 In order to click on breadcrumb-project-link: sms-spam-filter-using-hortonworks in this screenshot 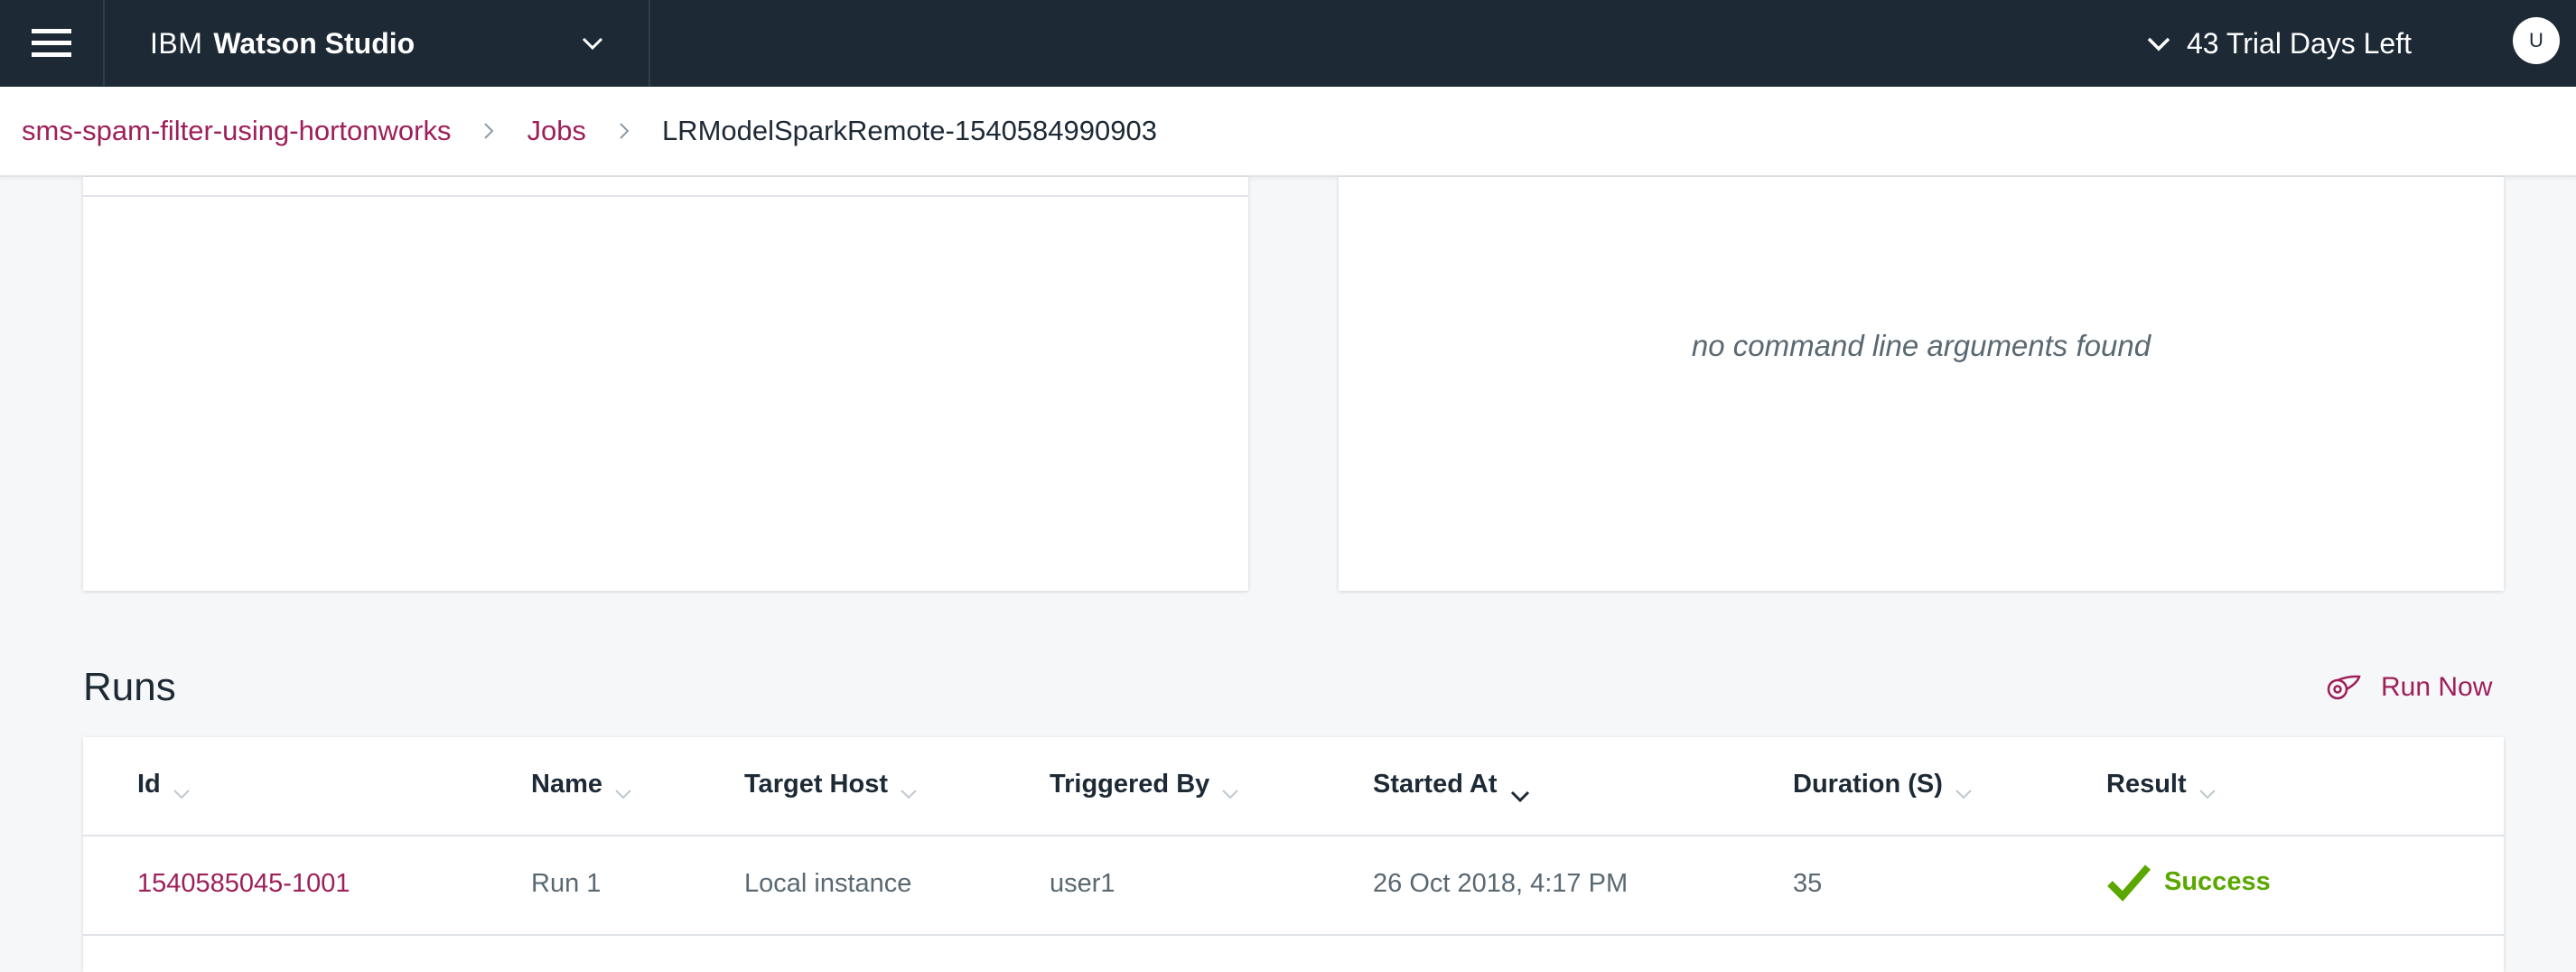, I will do `click(236, 131)`.